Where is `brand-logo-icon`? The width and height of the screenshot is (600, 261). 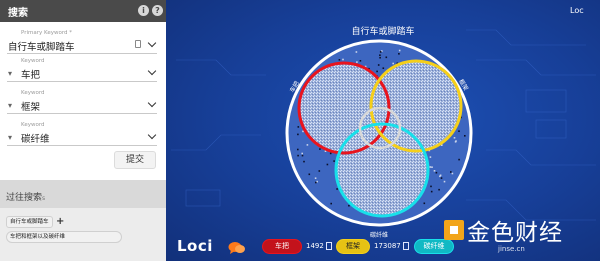 brand-logo-icon is located at coordinates (454, 230).